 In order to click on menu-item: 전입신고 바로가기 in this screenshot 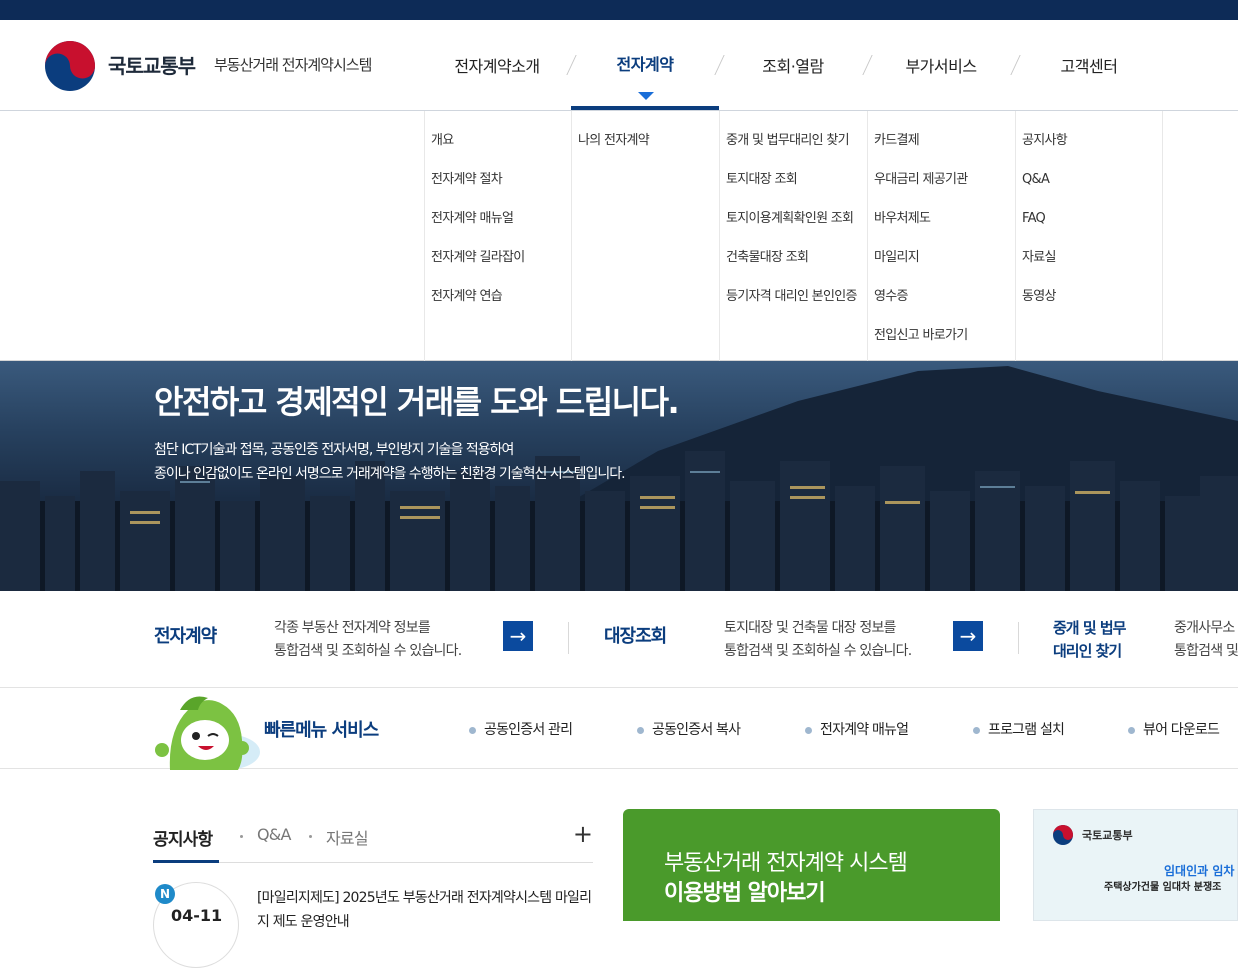, I will do `click(944, 345)`.